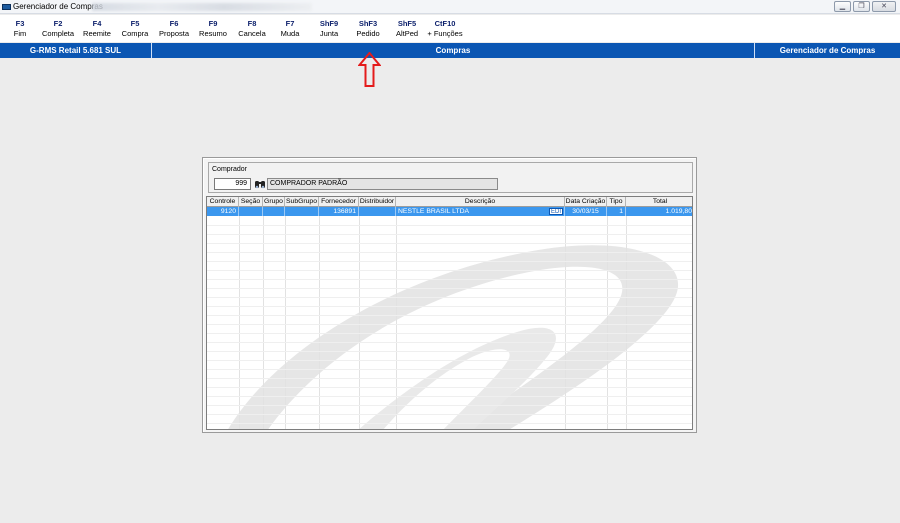 The height and width of the screenshot is (523, 900). What do you see at coordinates (135, 23) in the screenshot?
I see `toolbar-key: F5` at bounding box center [135, 23].